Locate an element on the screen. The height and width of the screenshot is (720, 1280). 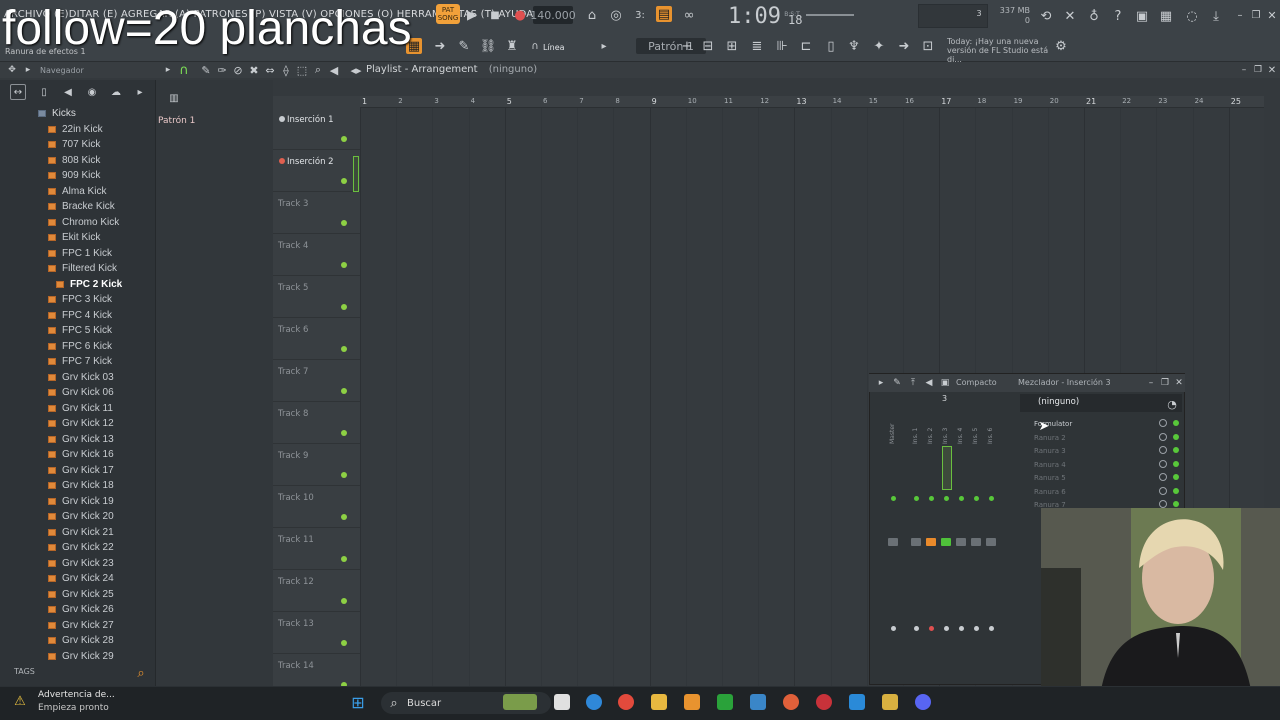
record-icon: ● is located at coordinates (520, 15).